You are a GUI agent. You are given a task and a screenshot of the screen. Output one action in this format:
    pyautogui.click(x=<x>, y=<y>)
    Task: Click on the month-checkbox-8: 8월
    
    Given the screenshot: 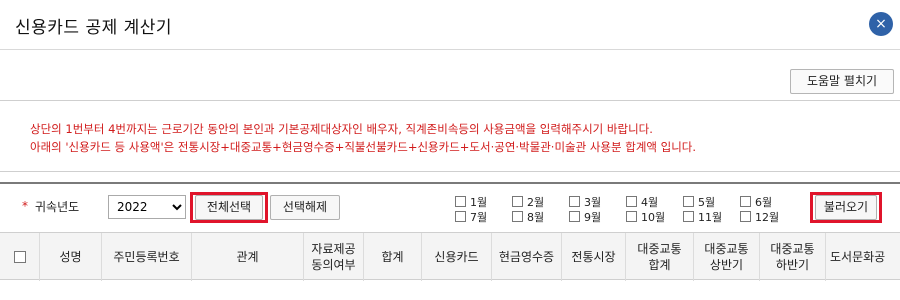 What is the action you would take?
    pyautogui.click(x=528, y=217)
    